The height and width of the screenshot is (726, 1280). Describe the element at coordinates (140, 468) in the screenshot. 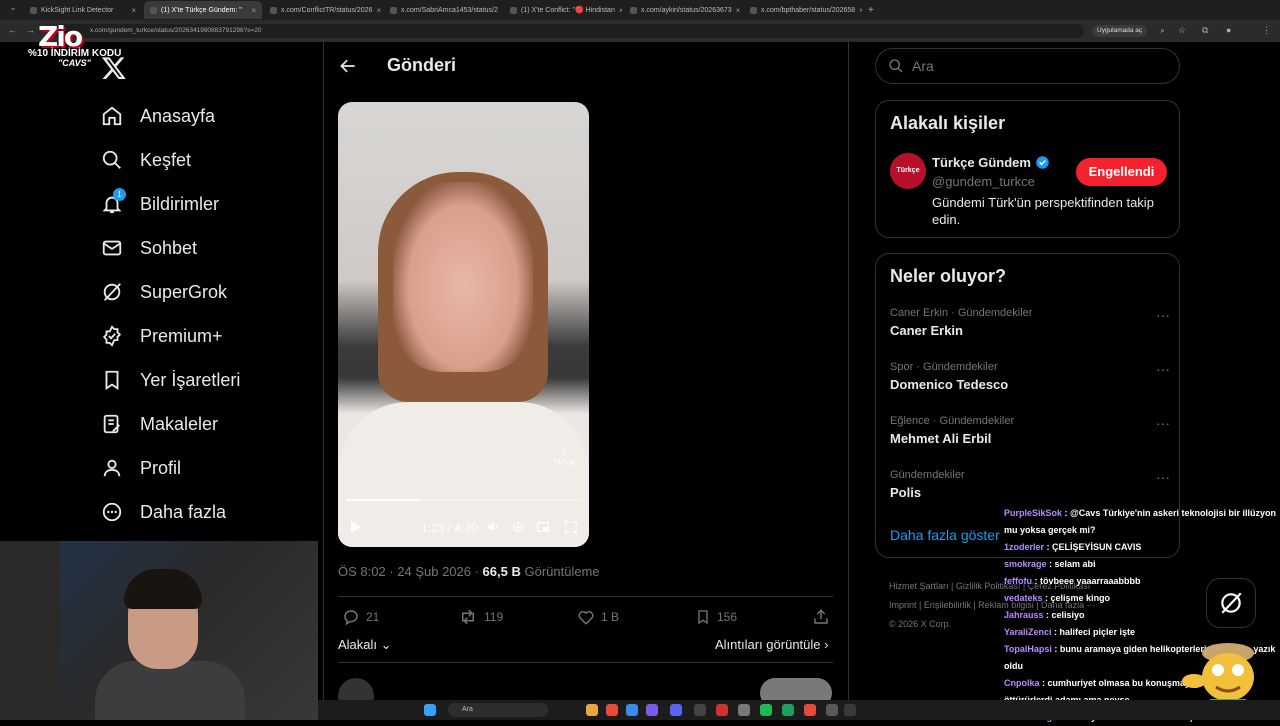

I see `nav-item-profile: Profil` at that location.